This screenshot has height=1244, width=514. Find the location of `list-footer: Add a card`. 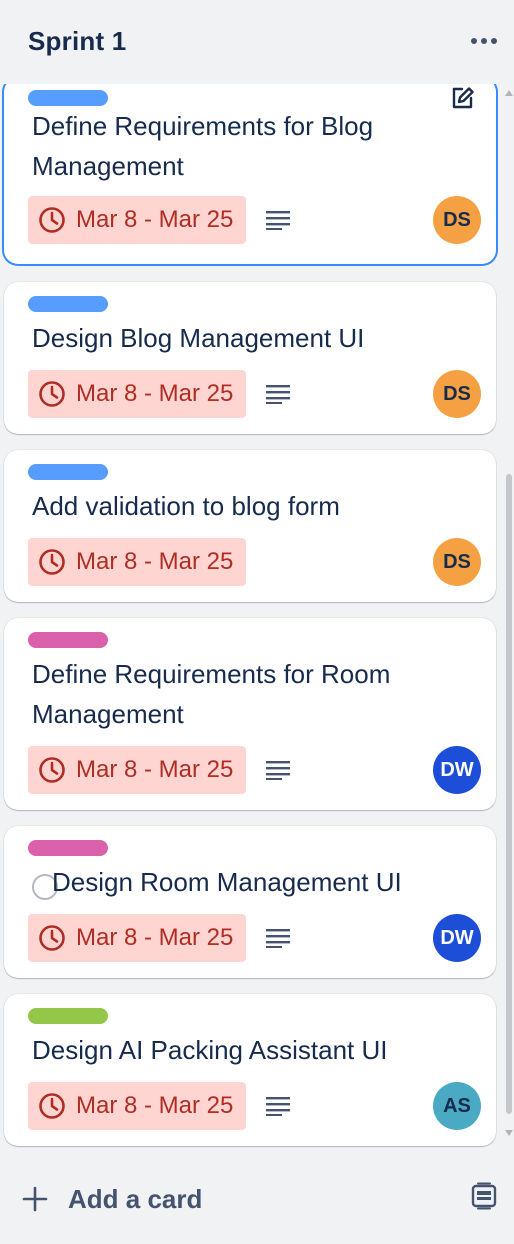

list-footer: Add a card is located at coordinates (257, 1199).